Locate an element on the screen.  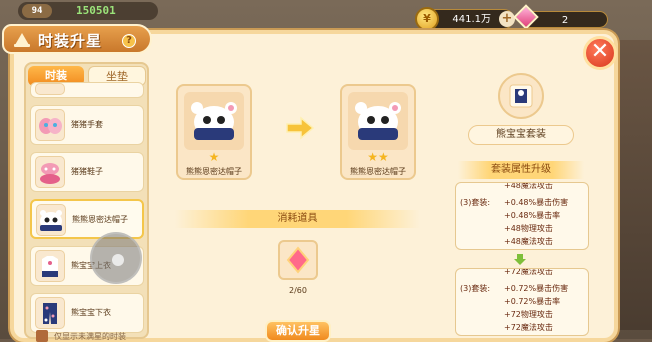
virtual-joystick is located at coordinates (116, 258).